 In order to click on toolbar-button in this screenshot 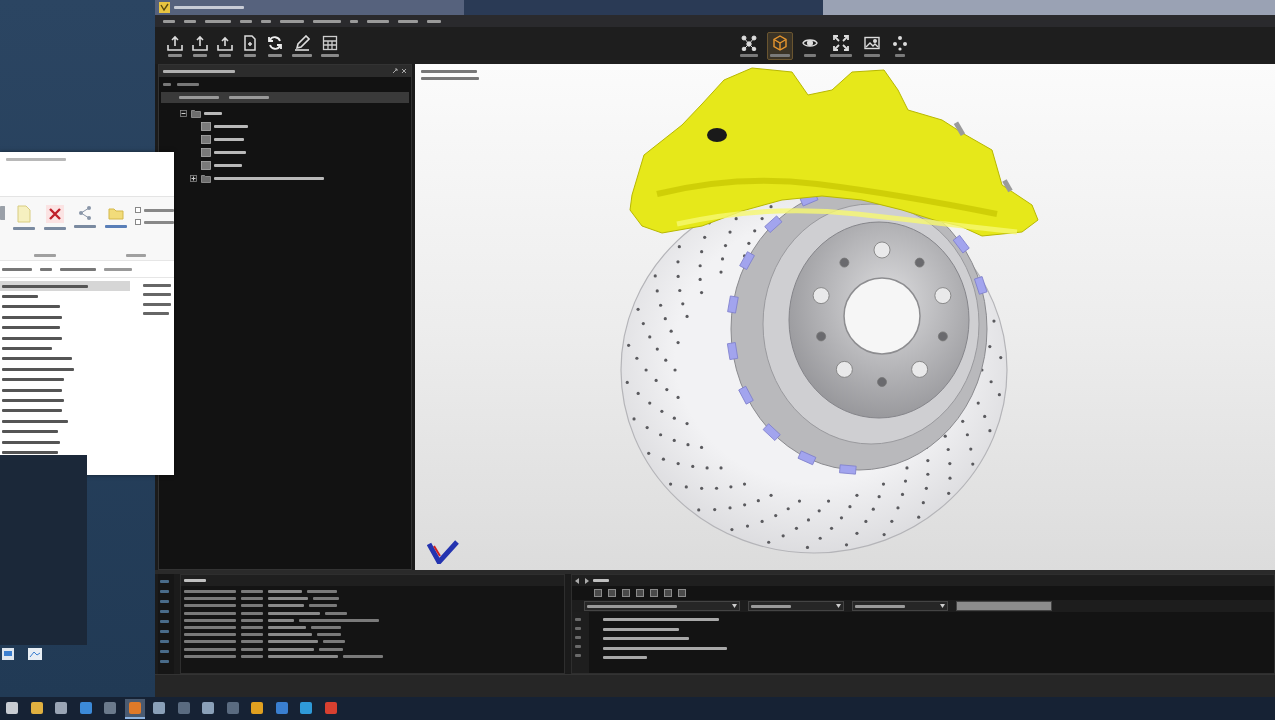, I will do `click(780, 45)`.